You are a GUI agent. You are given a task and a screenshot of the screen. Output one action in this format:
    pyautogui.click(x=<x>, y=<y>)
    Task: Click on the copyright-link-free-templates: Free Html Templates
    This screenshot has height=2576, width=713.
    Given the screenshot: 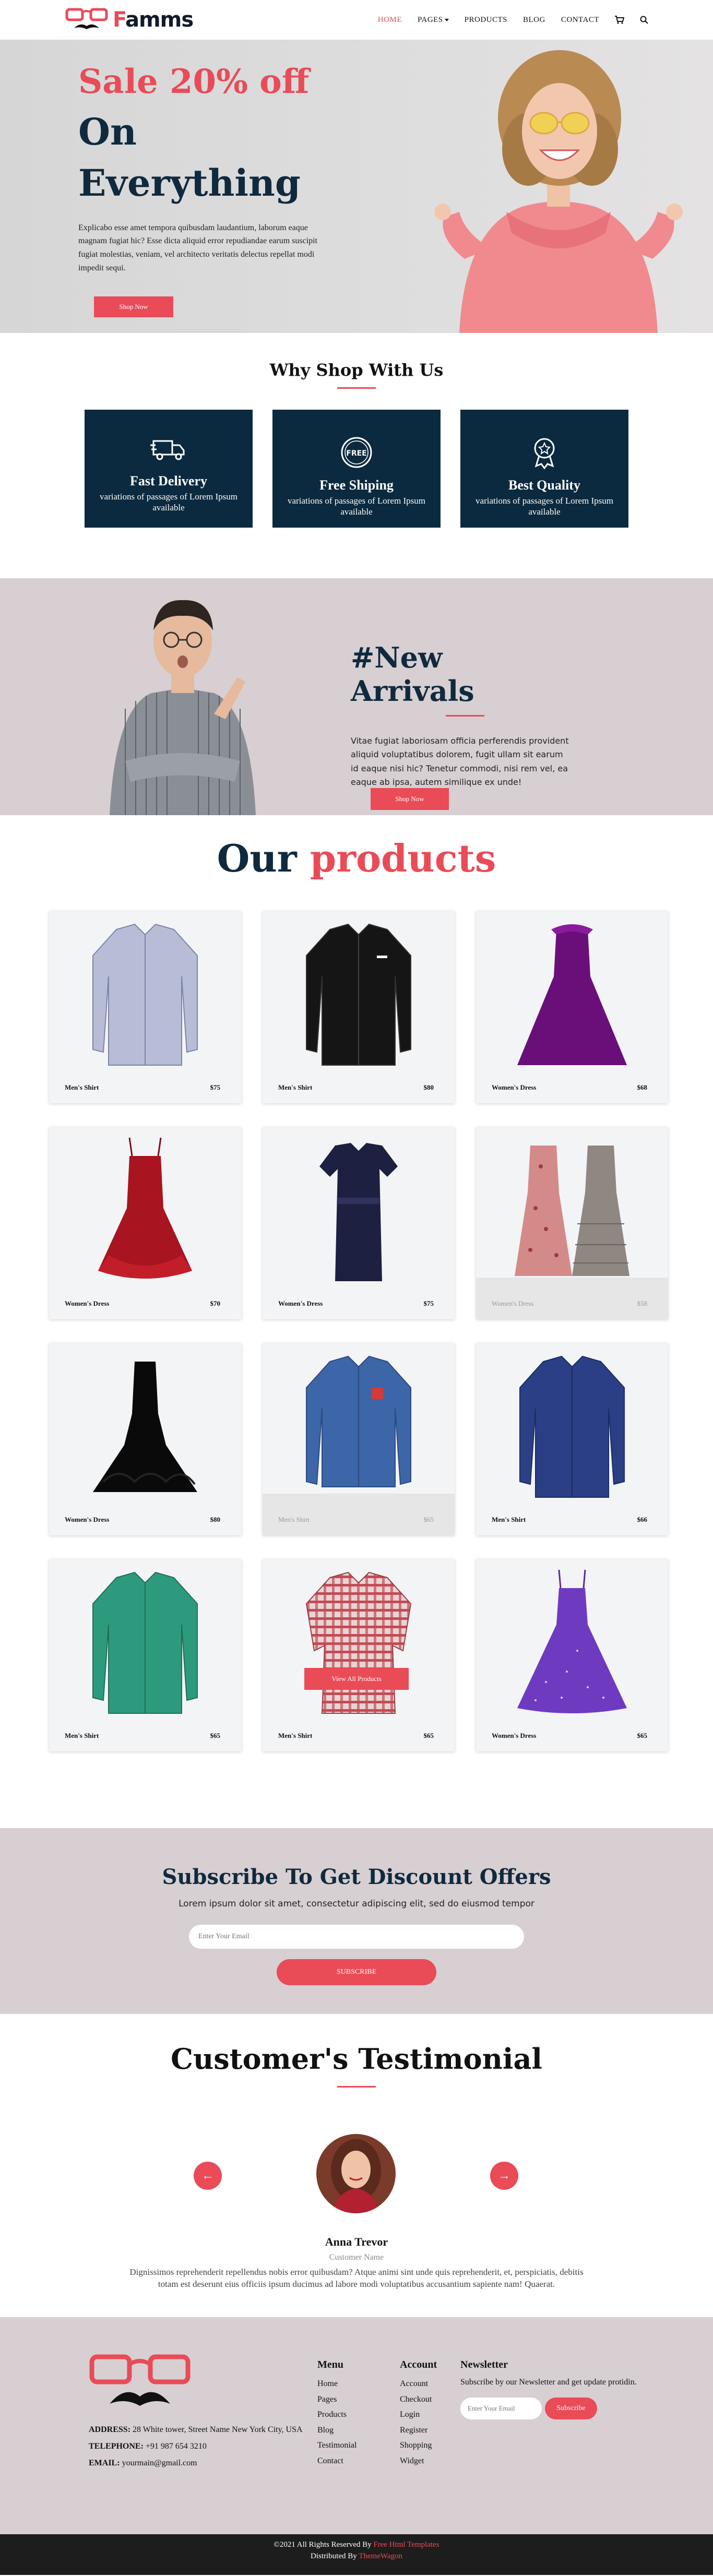 What is the action you would take?
    pyautogui.click(x=406, y=2545)
    